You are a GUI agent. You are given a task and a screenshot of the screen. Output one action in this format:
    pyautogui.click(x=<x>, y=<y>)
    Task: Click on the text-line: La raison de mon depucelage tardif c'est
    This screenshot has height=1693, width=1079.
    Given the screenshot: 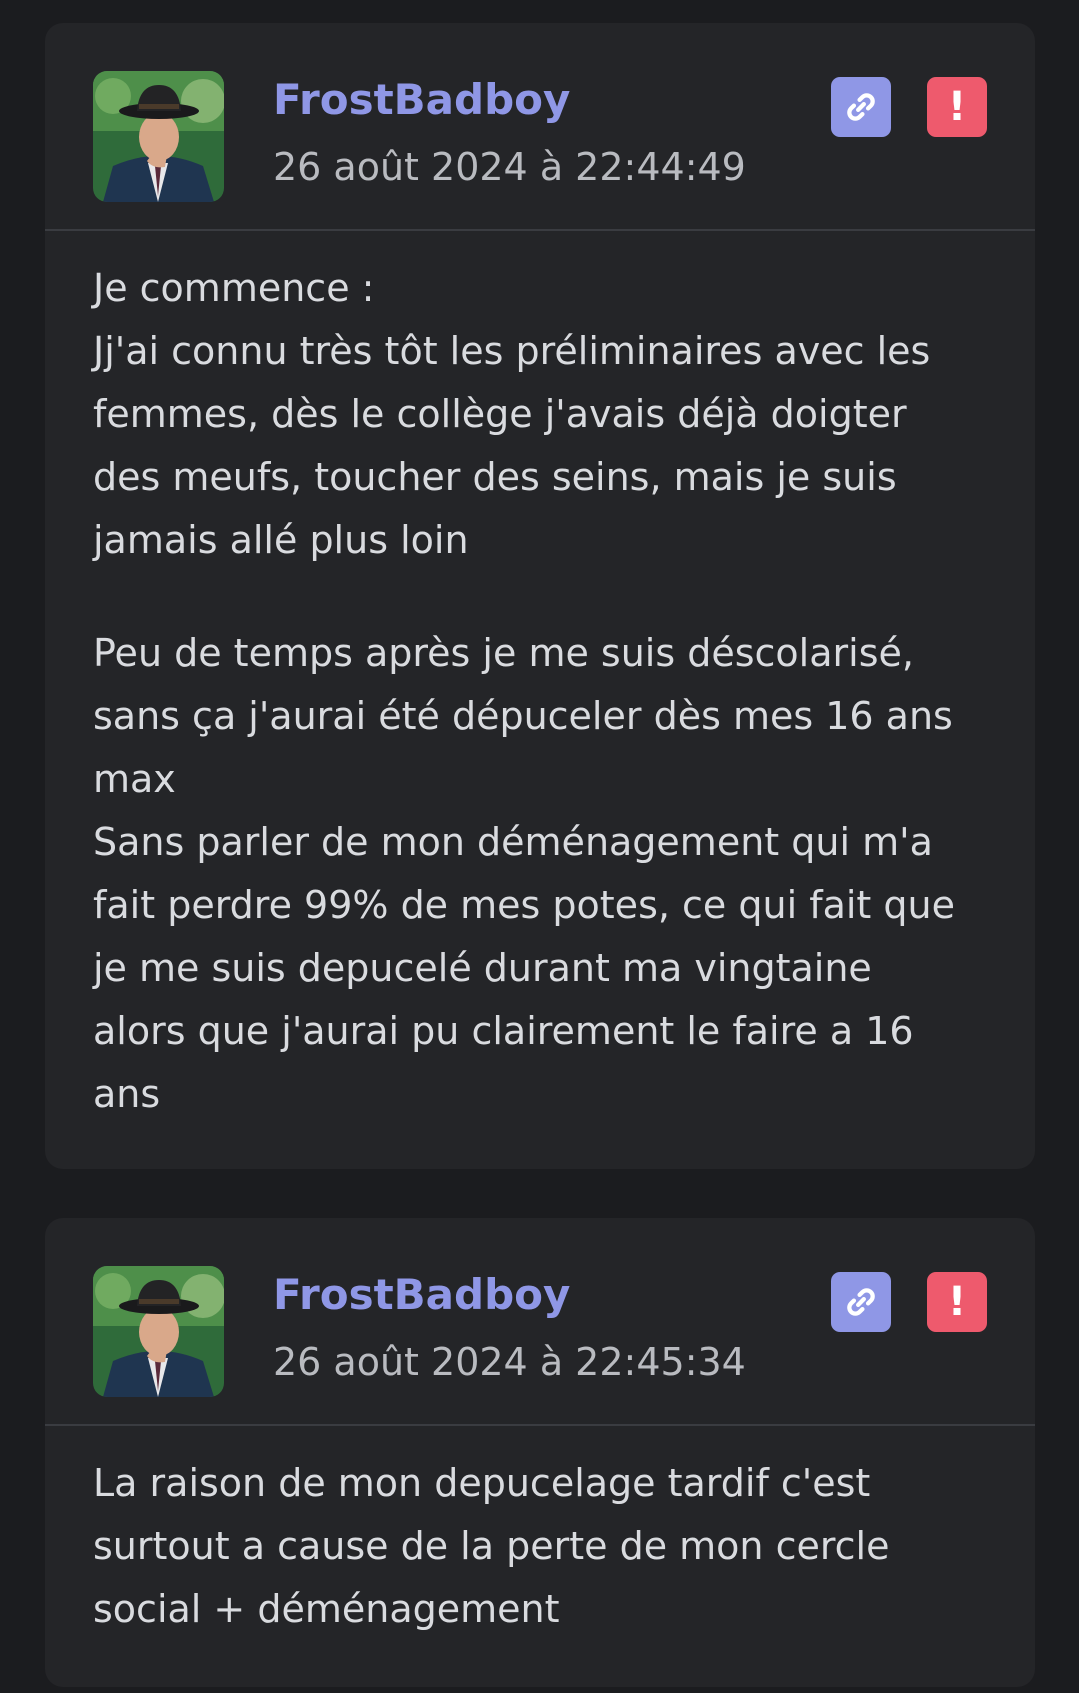 What is the action you would take?
    pyautogui.click(x=482, y=1483)
    